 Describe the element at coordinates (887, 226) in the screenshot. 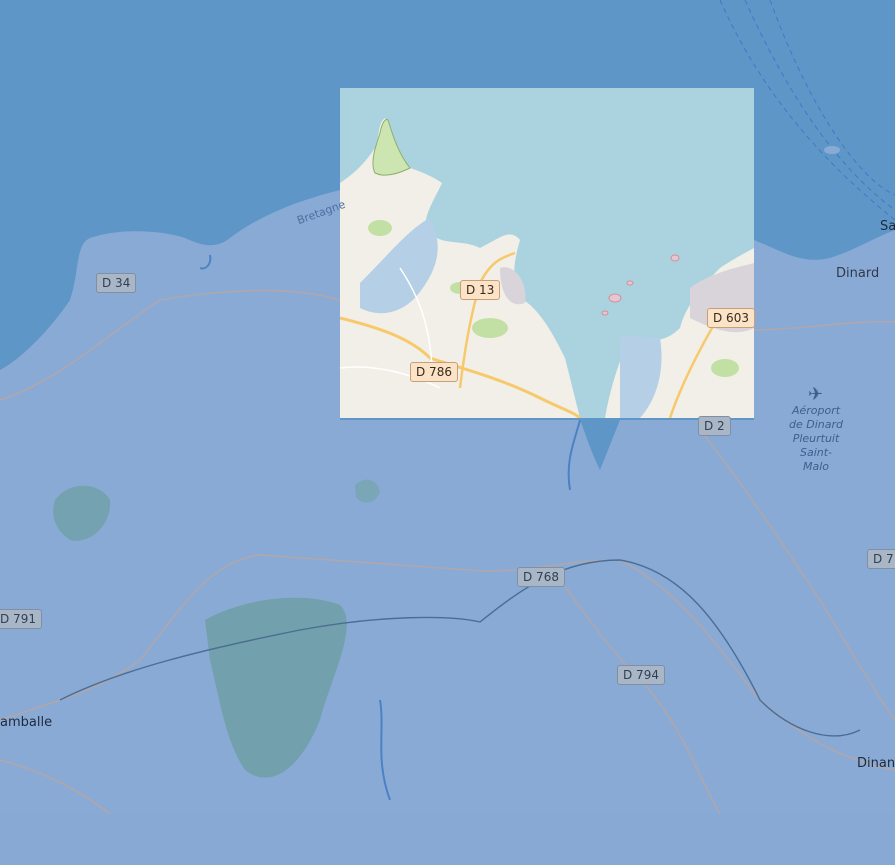

I see `place-saint-malo: Sa` at that location.